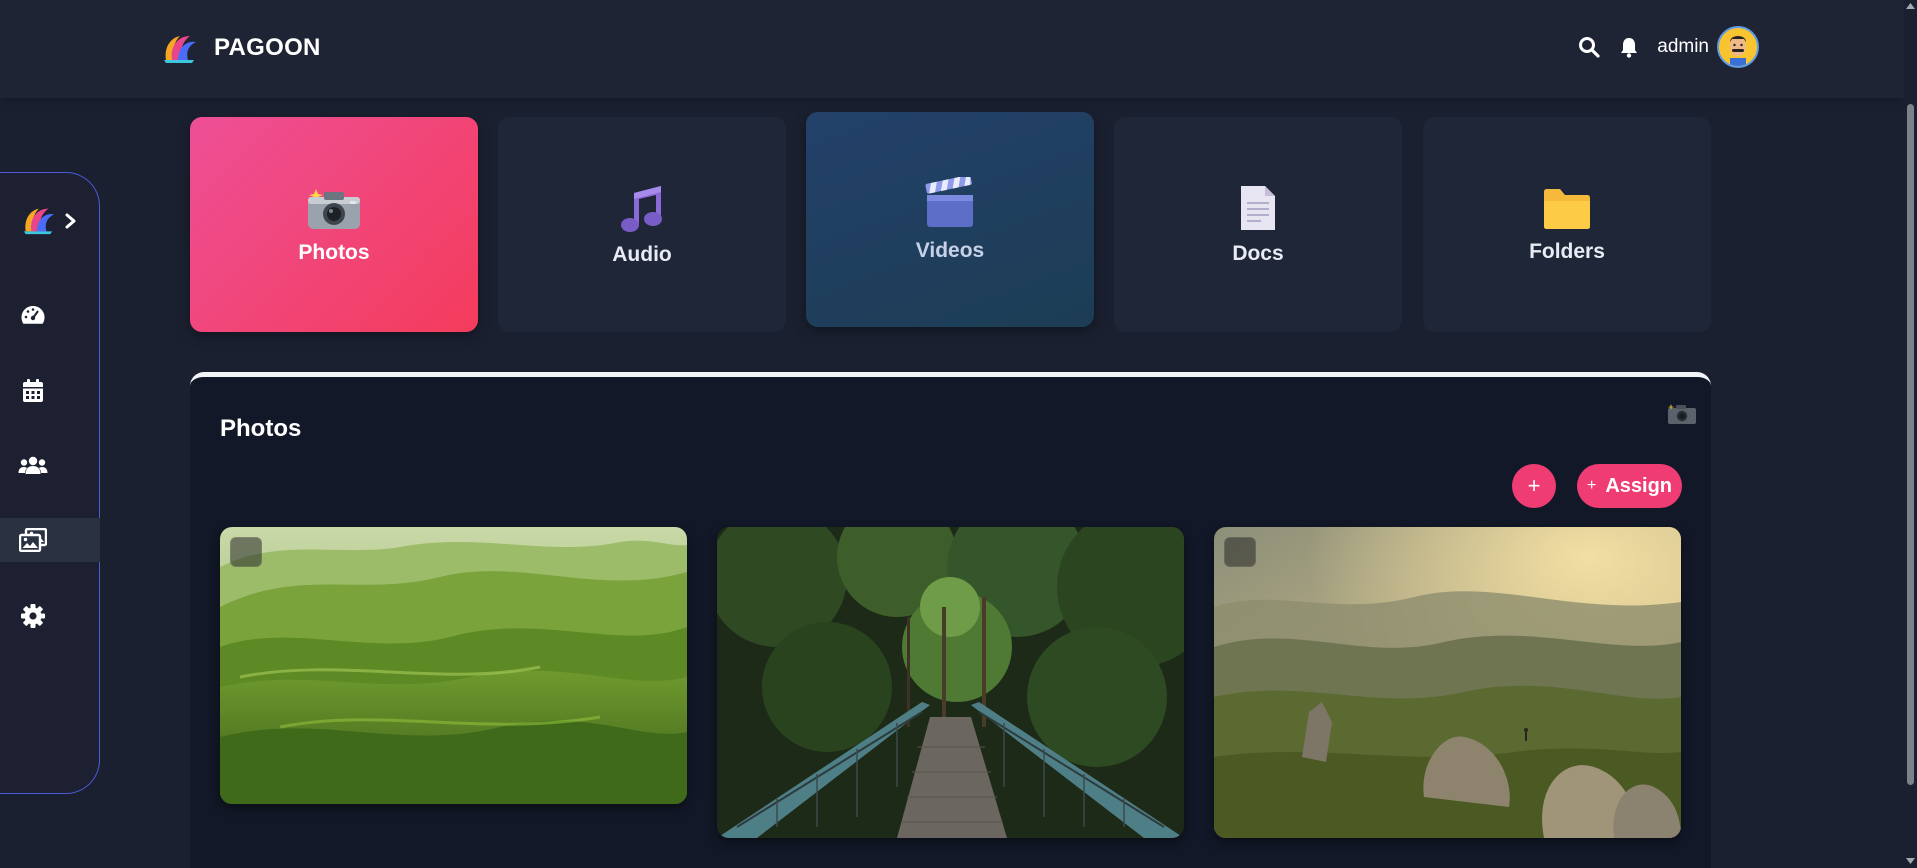 Image resolution: width=1917 pixels, height=868 pixels. Describe the element at coordinates (50, 540) in the screenshot. I see `sidebar-item-gallery` at that location.